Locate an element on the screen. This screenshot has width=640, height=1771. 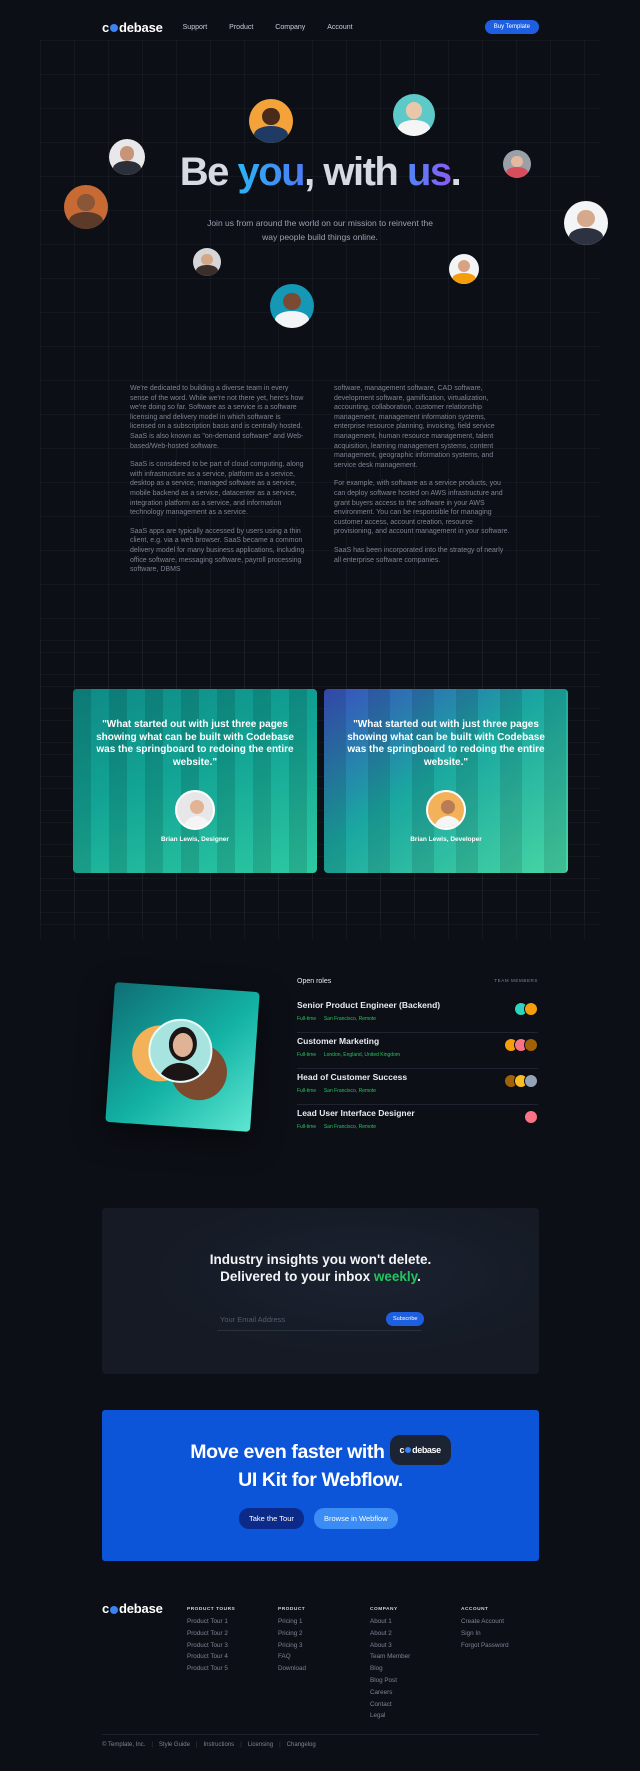
footer-logo: c debase is located at coordinates (132, 1608).